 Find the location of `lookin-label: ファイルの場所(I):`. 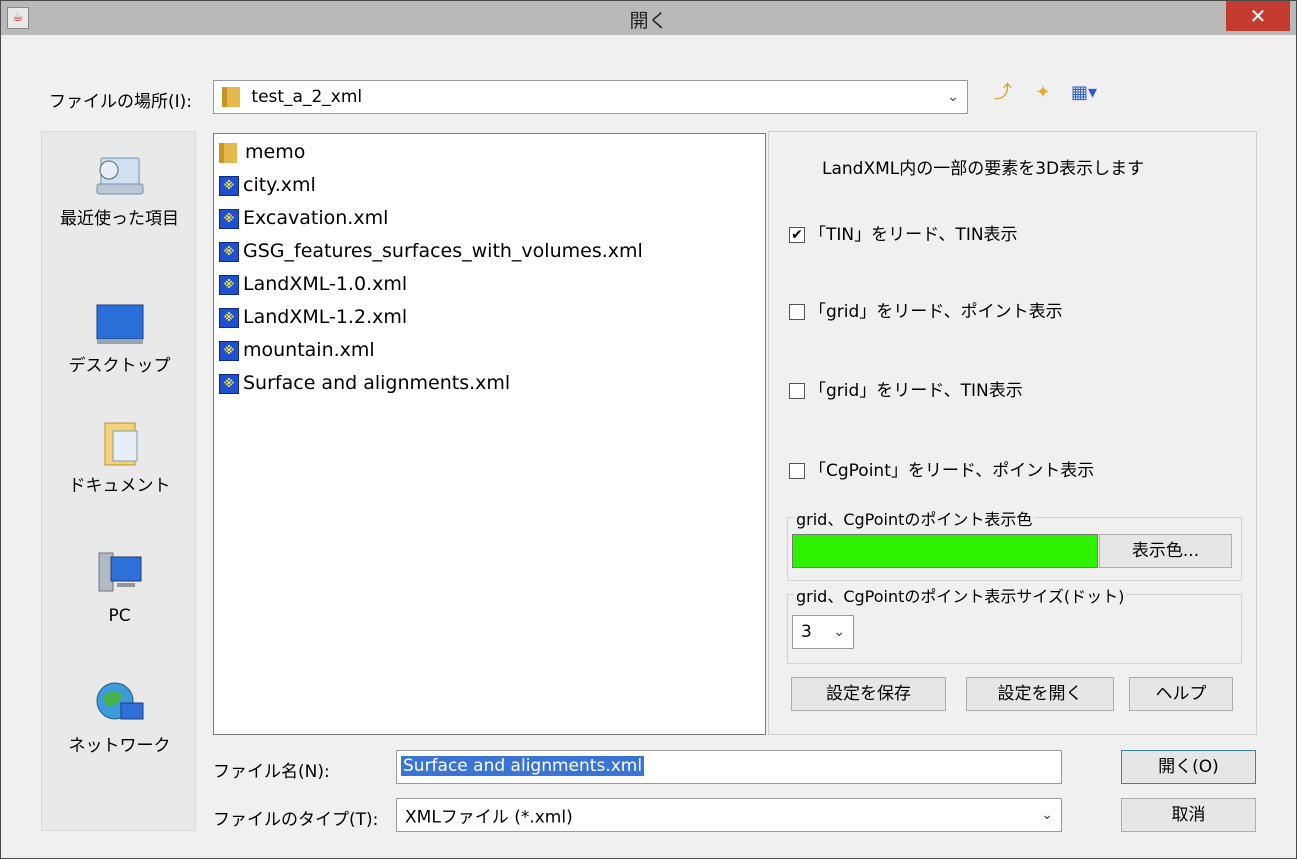

lookin-label: ファイルの場所(I): is located at coordinates (121, 102).